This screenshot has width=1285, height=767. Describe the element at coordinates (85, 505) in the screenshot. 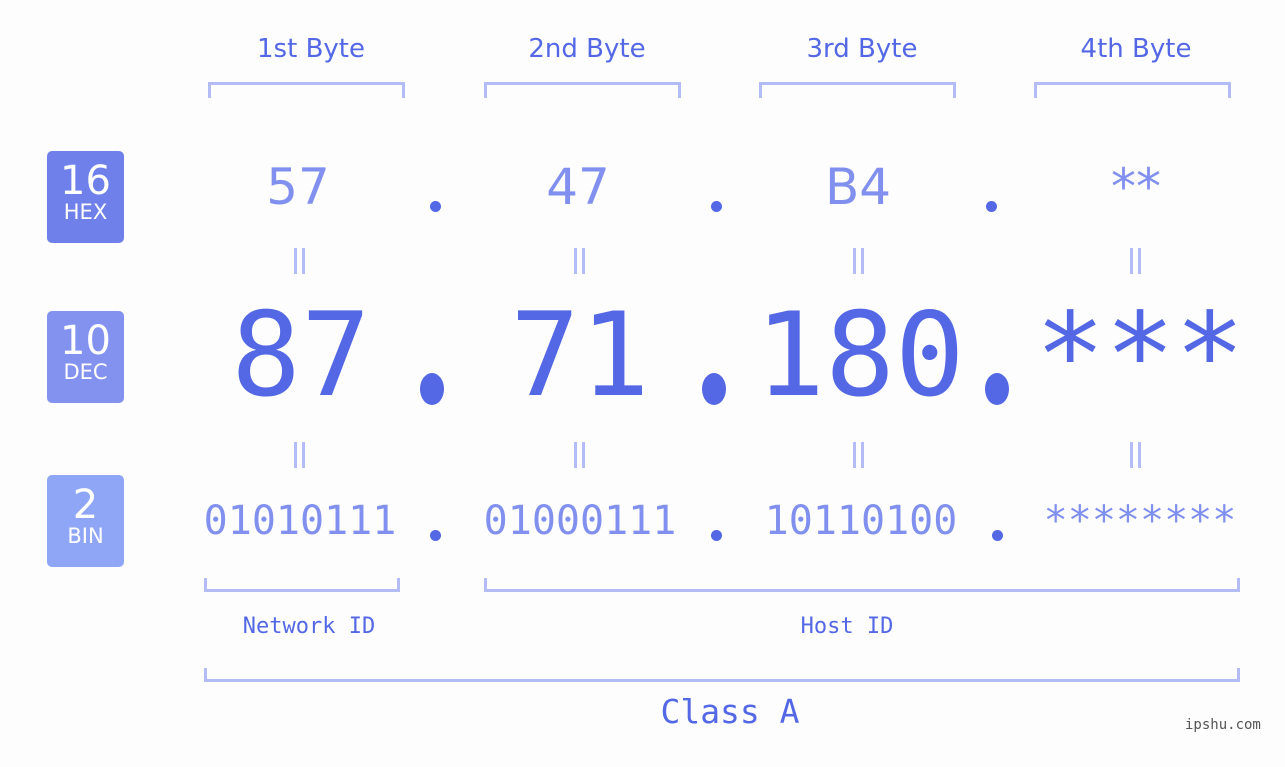

I see `bin-base-number: 2` at that location.